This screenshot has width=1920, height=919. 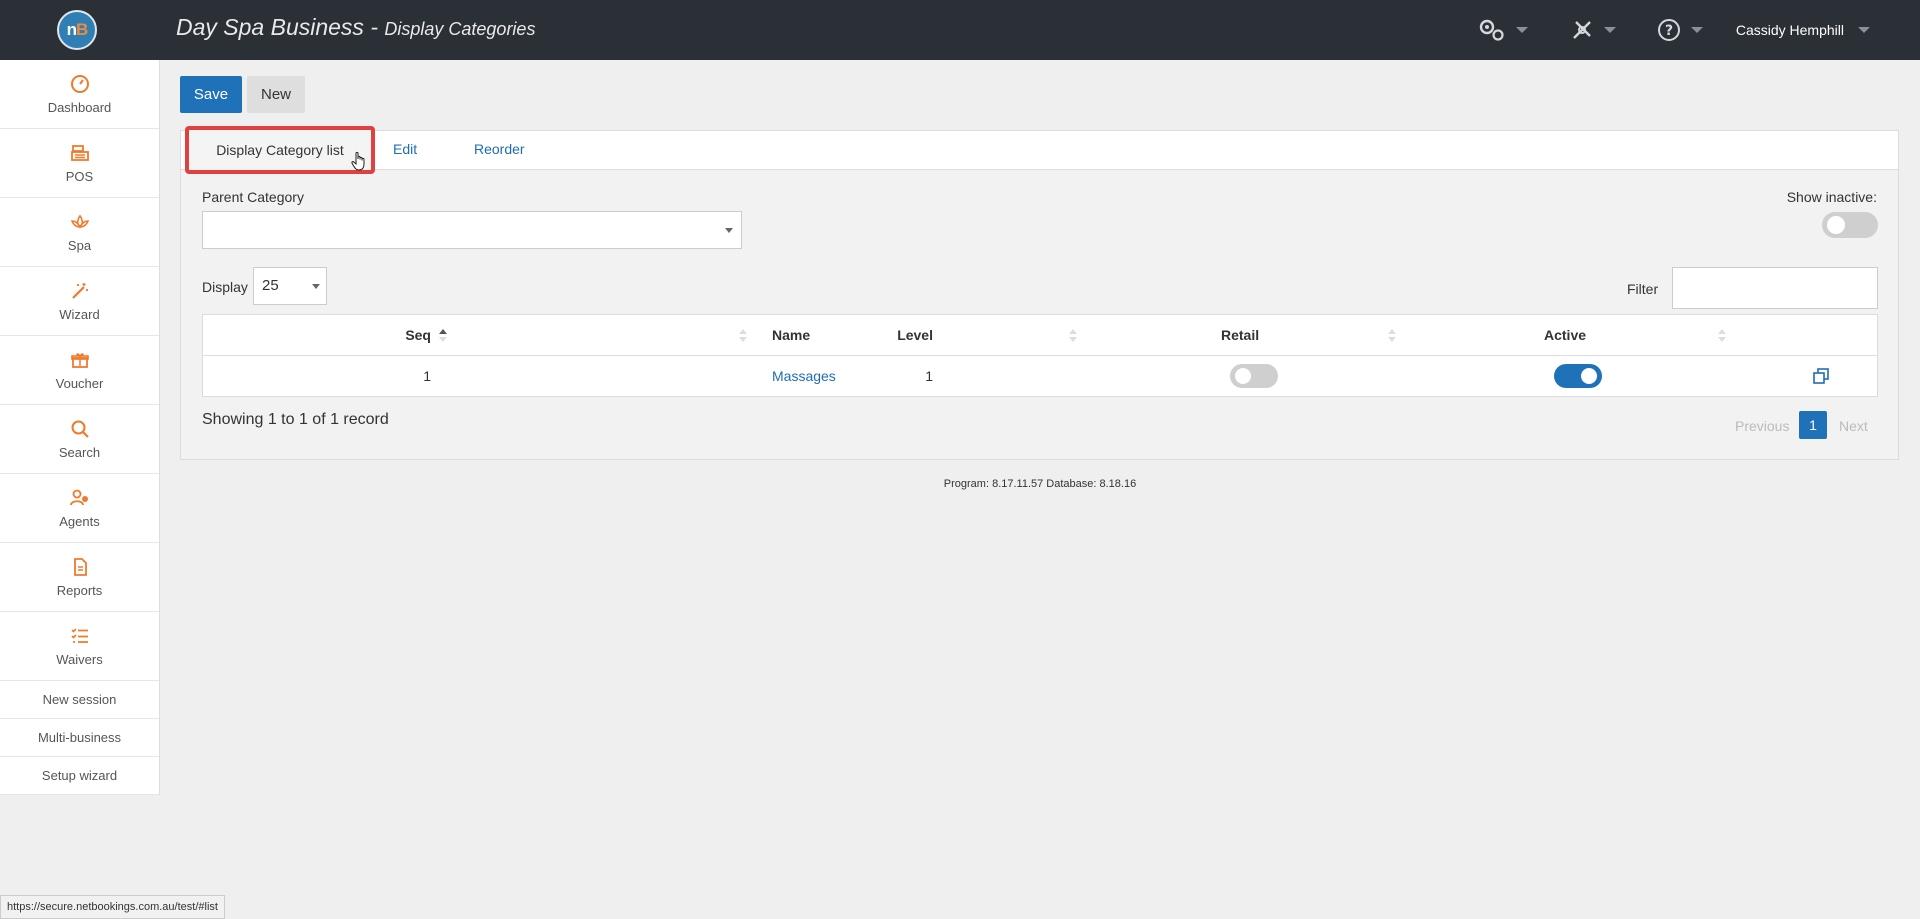 I want to click on display-label: Display, so click(x=225, y=287).